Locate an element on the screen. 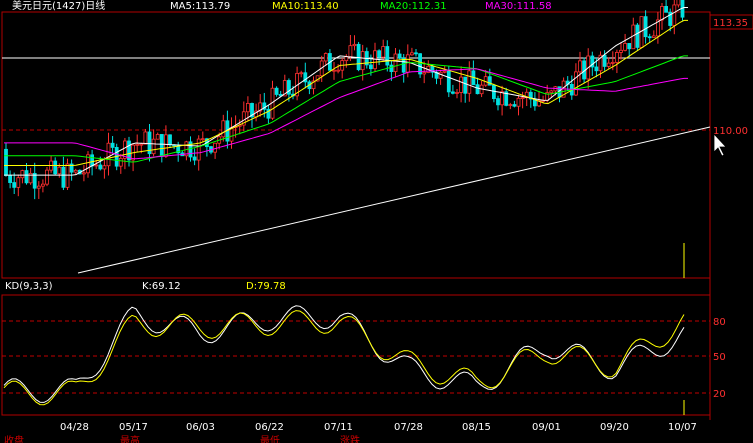 The image size is (753, 443). kd-level-50-label: 50 is located at coordinates (719, 357).